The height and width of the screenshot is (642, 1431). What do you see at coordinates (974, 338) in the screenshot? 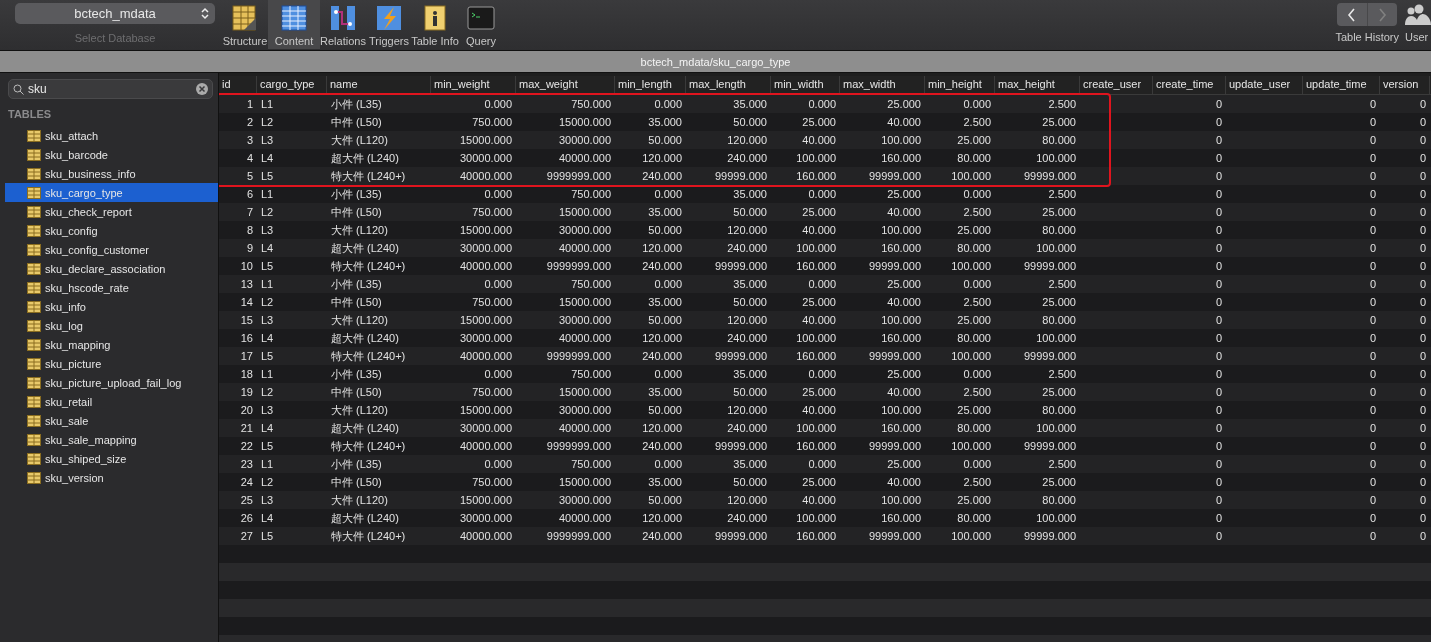
I see `table-cell-text: 80.000` at bounding box center [974, 338].